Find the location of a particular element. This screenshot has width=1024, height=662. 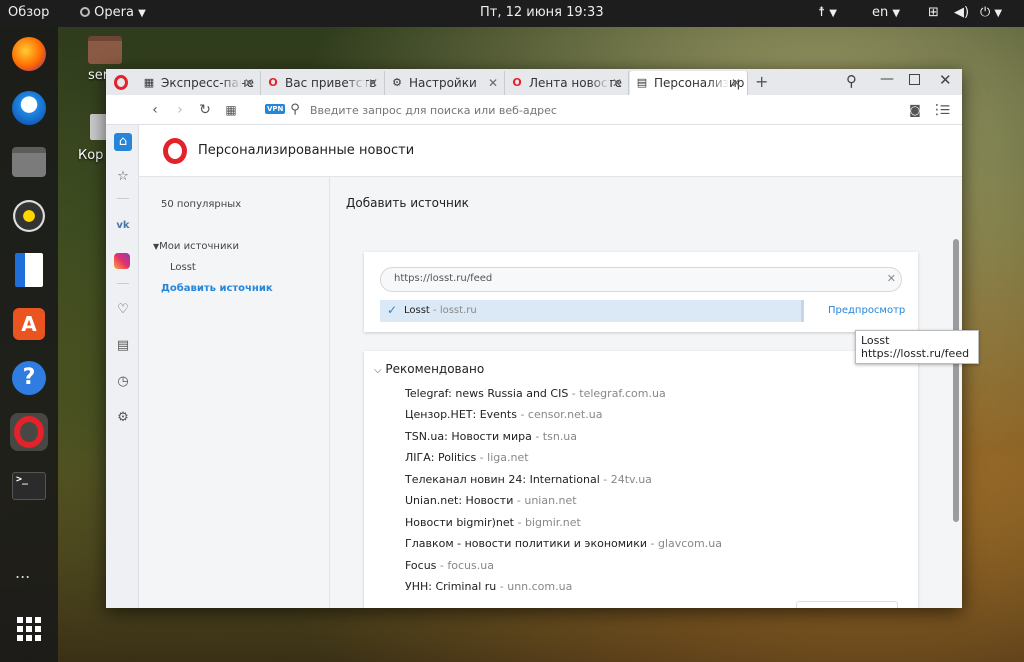

nav-add-source: Добавить источник is located at coordinates (217, 288).